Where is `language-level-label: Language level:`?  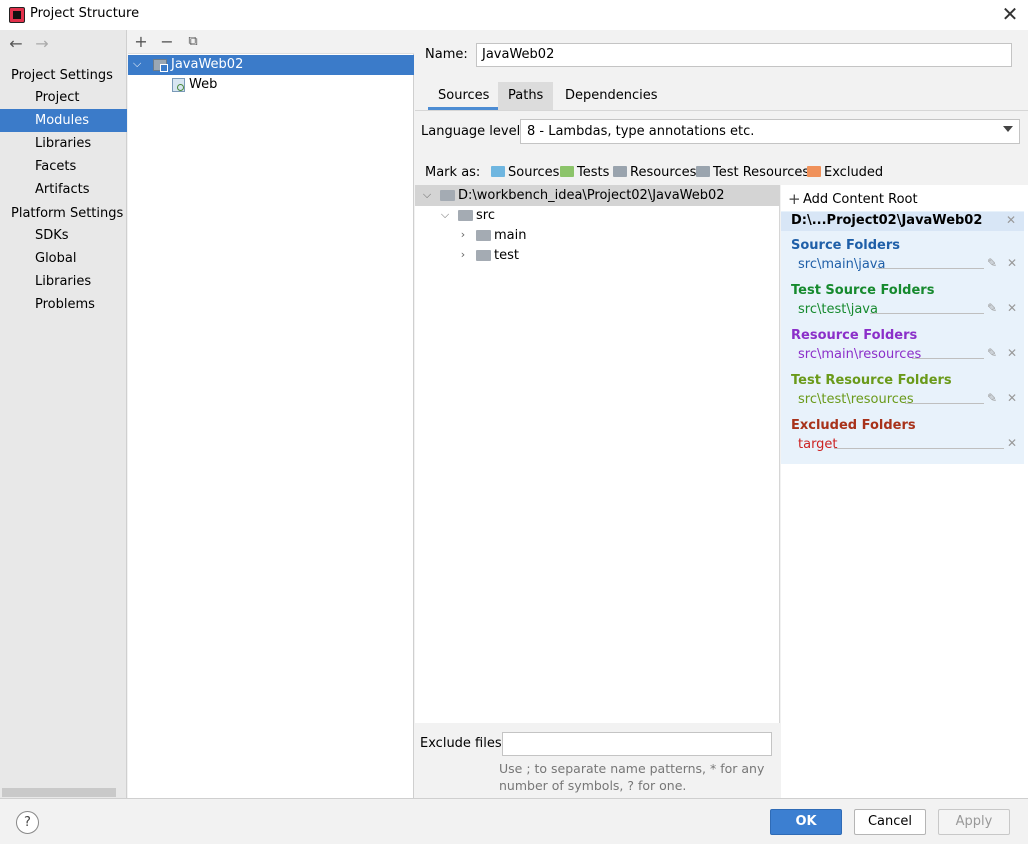
language-level-label: Language level: is located at coordinates (473, 131).